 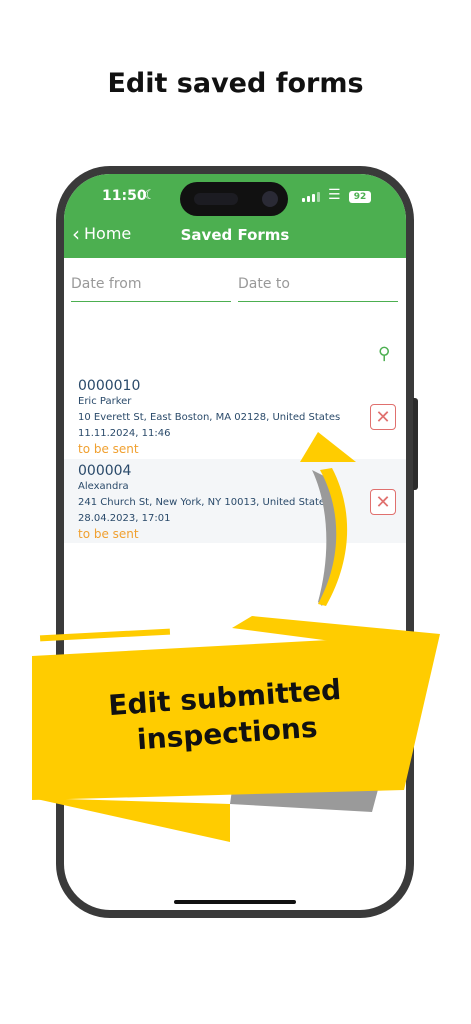 I want to click on banner-stripe, so click(x=105, y=635).